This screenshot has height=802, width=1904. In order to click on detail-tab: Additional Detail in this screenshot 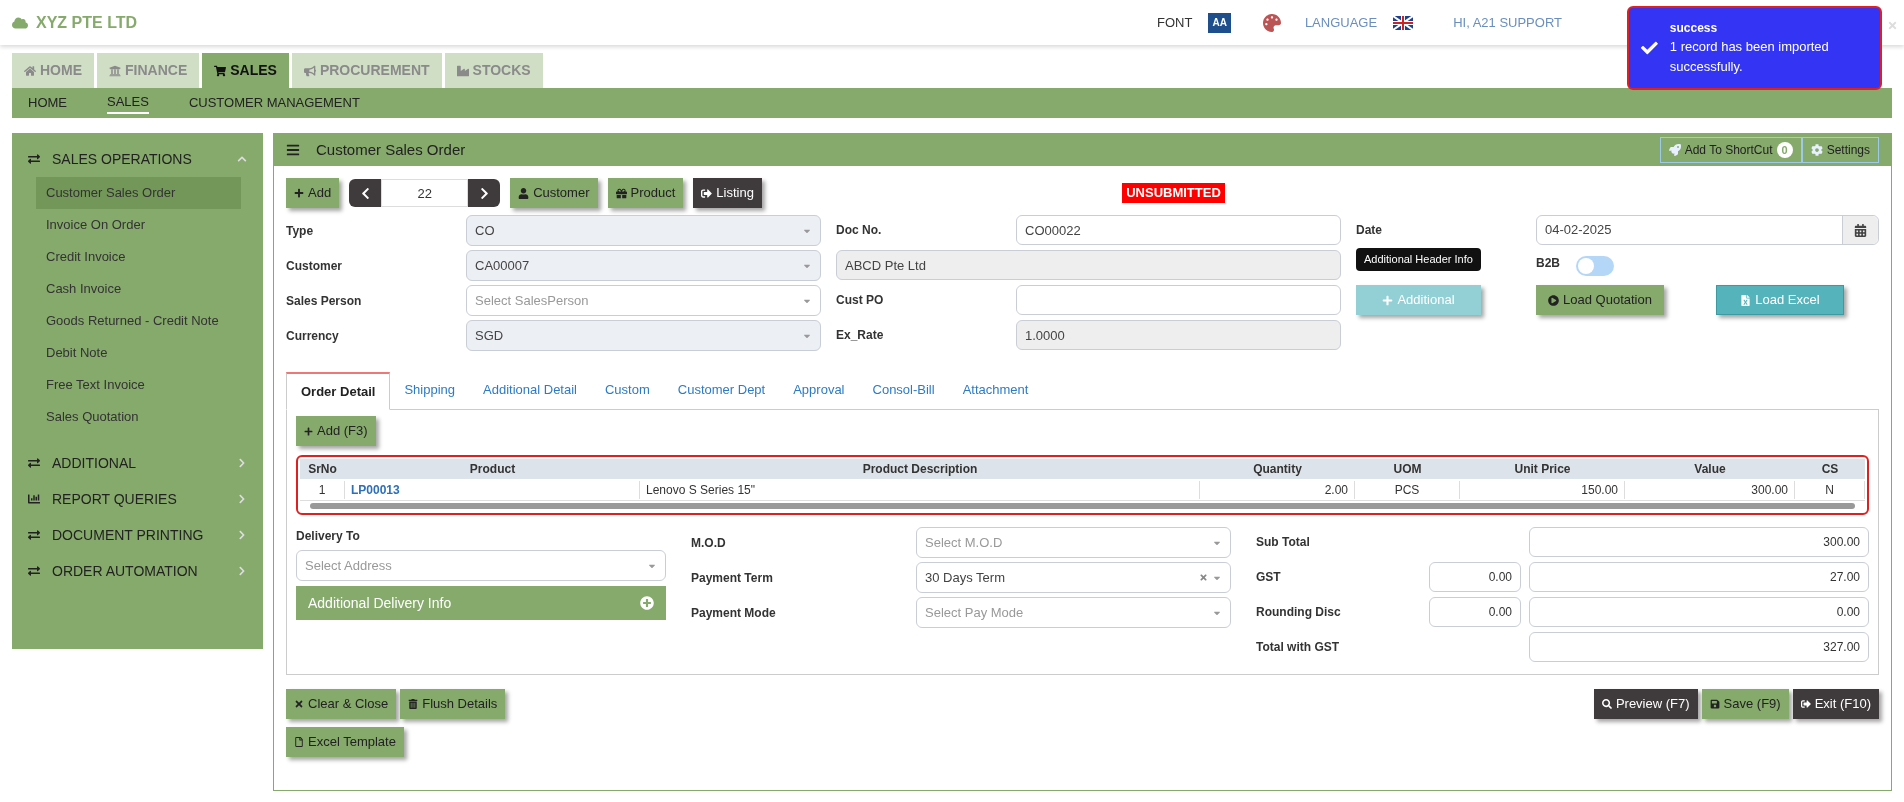, I will do `click(530, 390)`.